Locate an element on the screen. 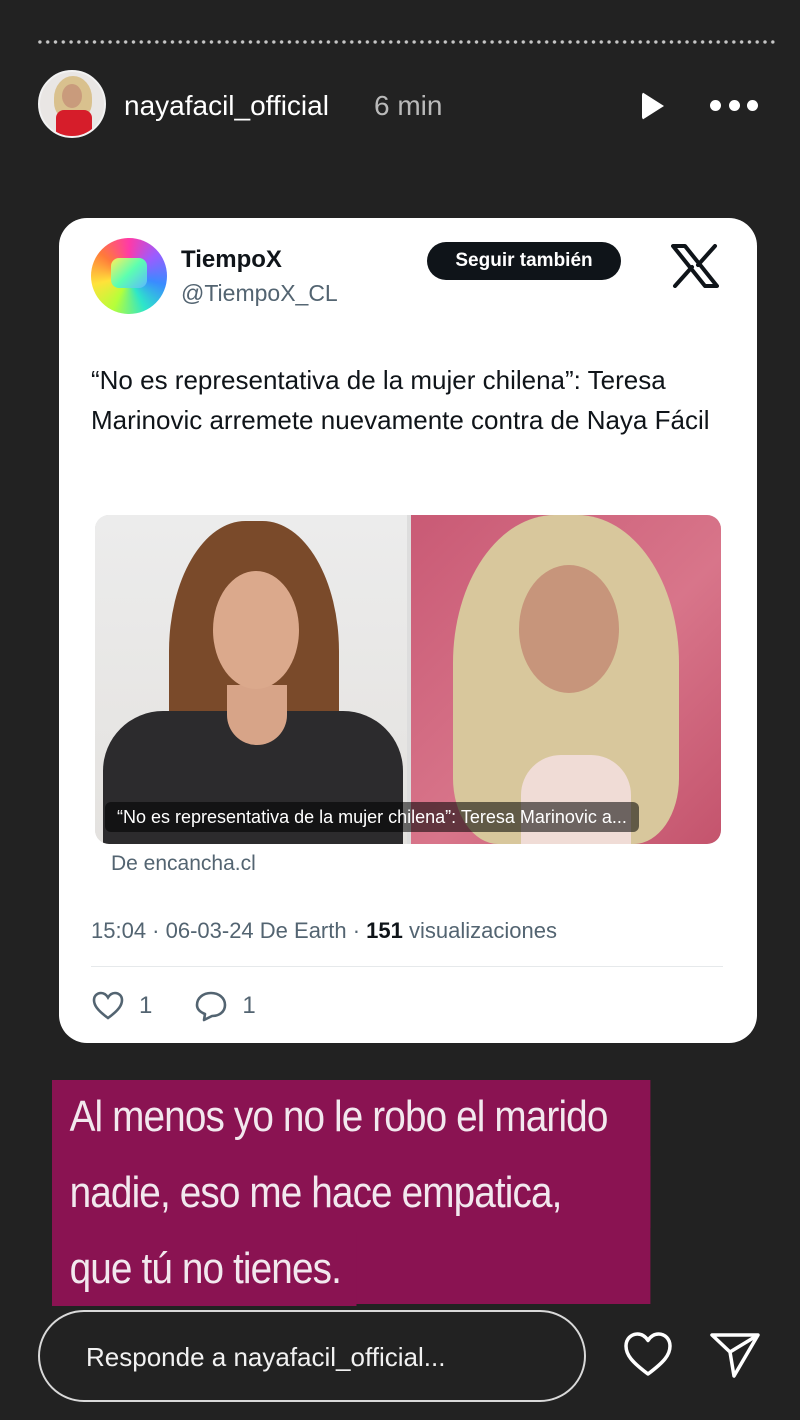  tweet-author-avatar is located at coordinates (129, 276).